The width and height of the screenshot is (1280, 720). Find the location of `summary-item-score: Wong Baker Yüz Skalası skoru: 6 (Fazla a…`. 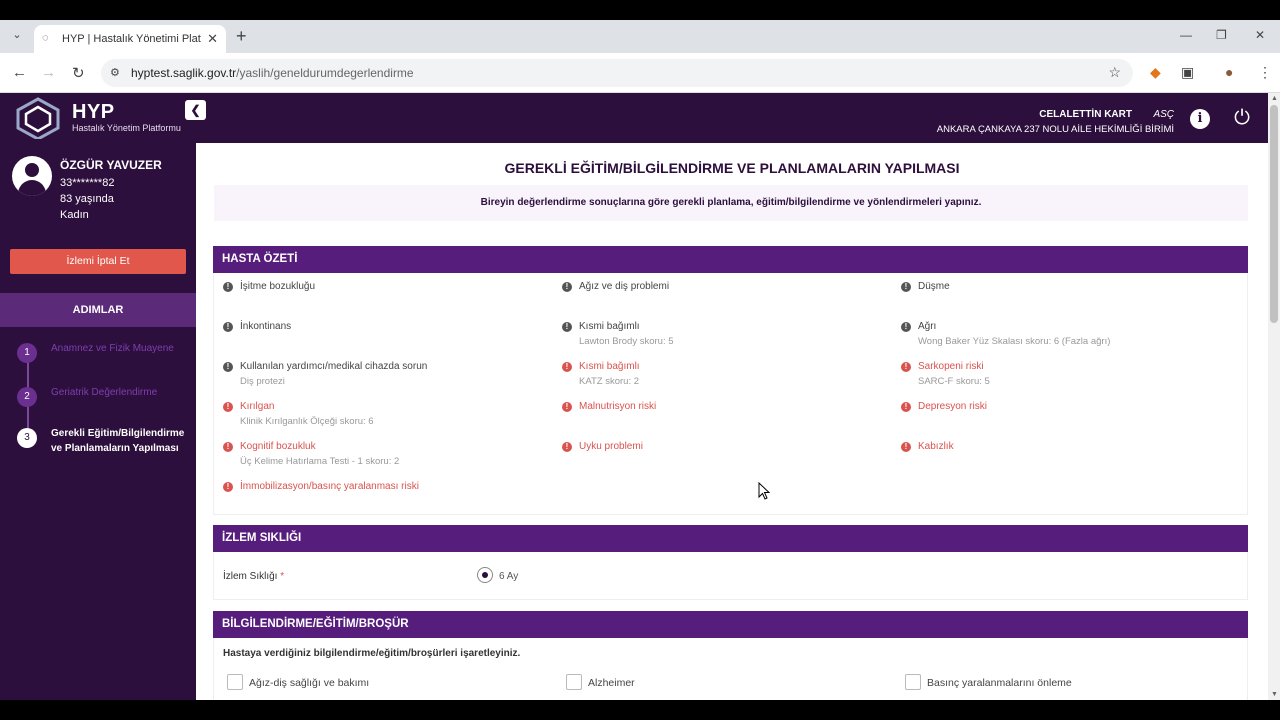

summary-item-score: Wong Baker Yüz Skalası skoru: 6 (Fazla a… is located at coordinates (1014, 341).